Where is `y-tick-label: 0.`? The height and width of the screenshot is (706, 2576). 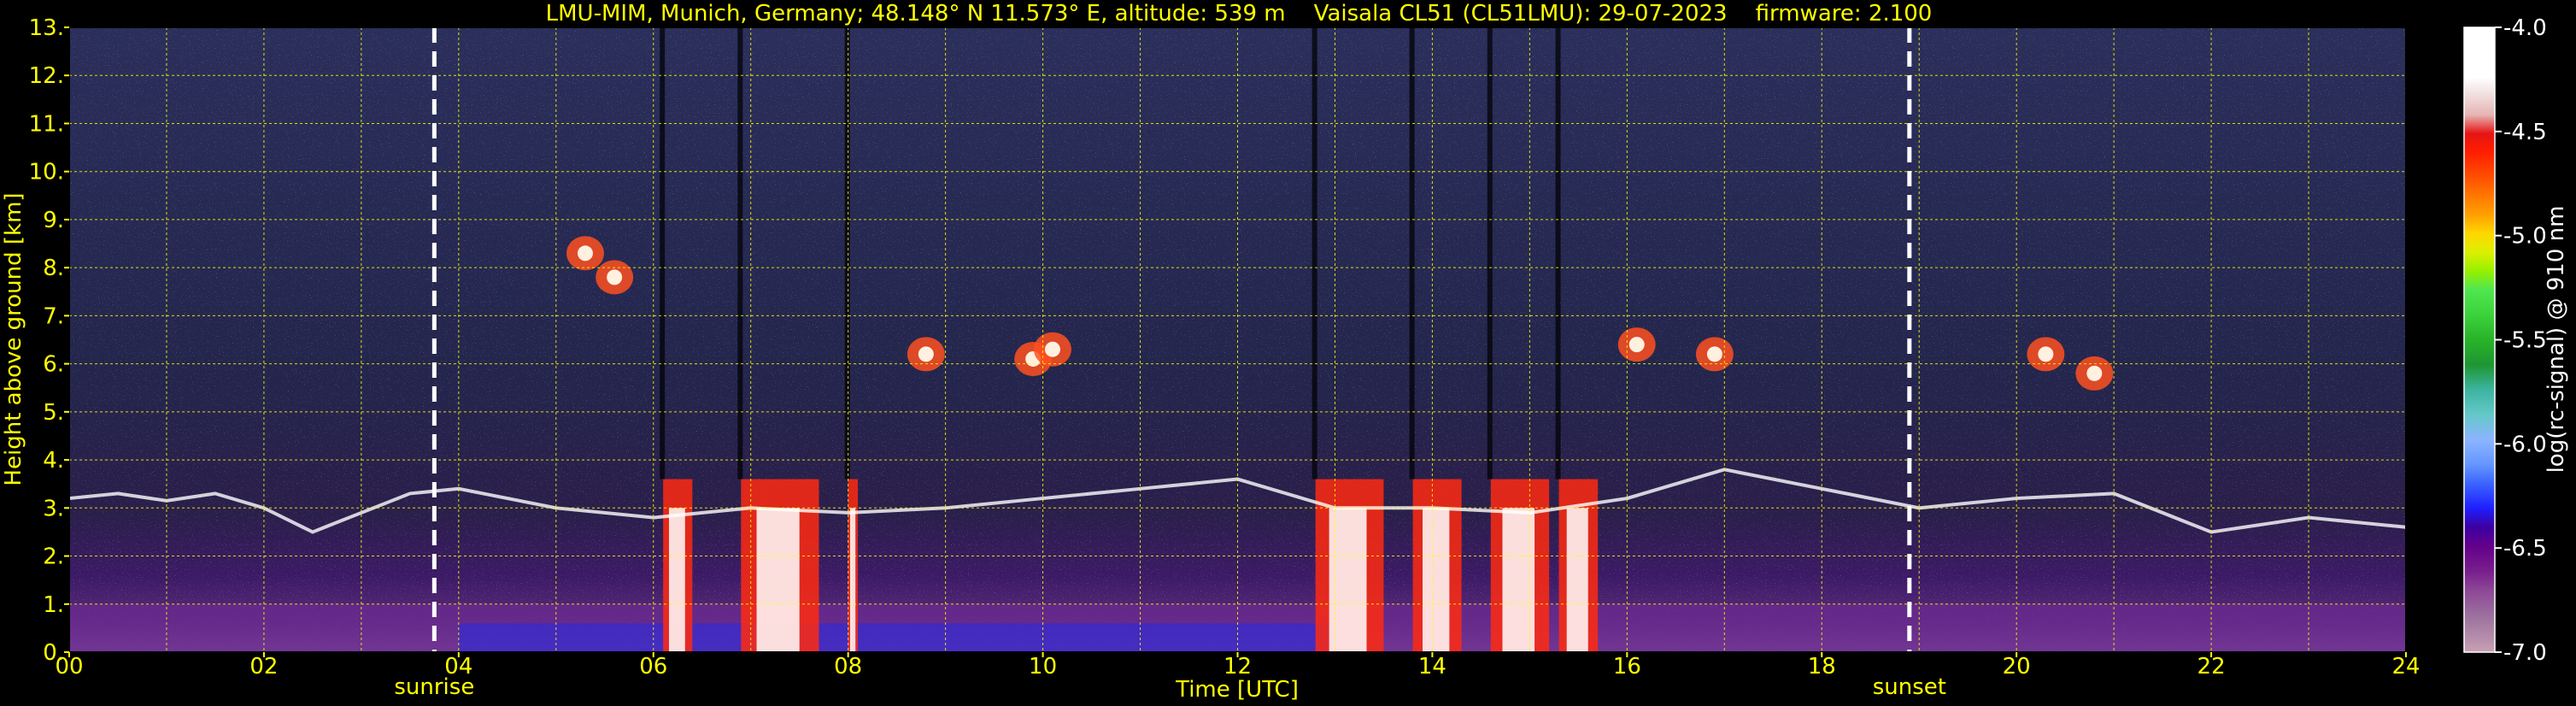 y-tick-label: 0. is located at coordinates (53, 653).